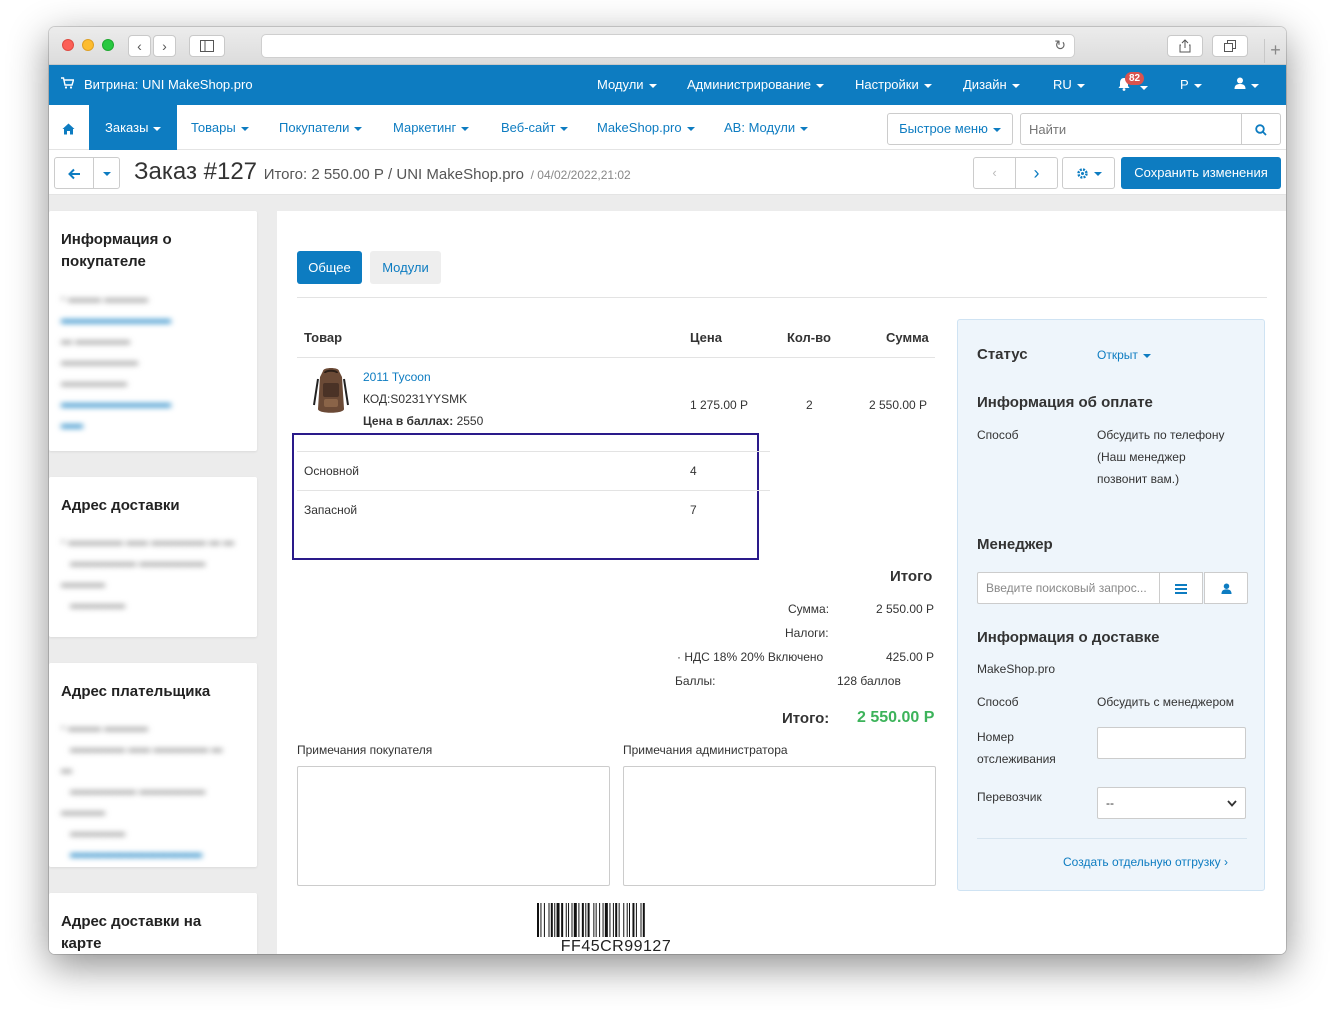 Image resolution: width=1335 pixels, height=1026 pixels. I want to click on status-dropdown: Открыт, so click(1124, 355).